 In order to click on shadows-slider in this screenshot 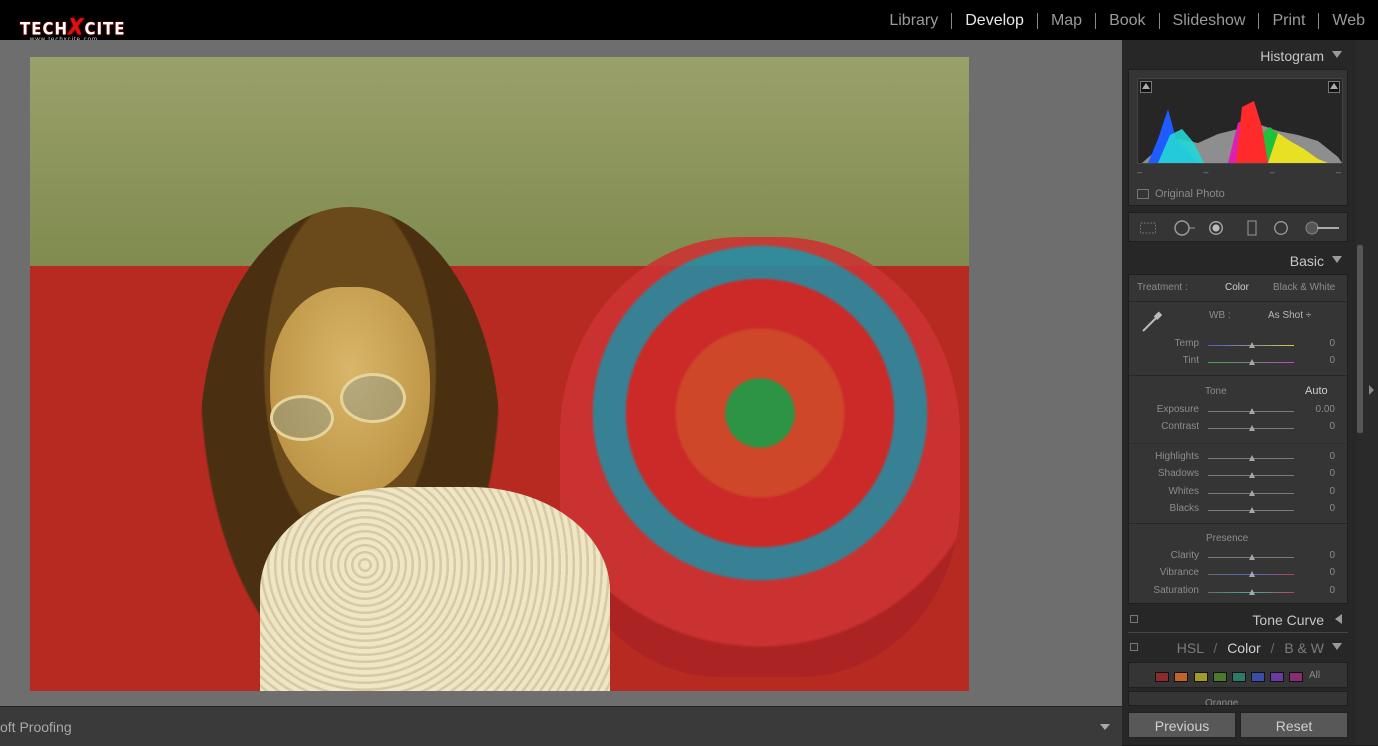, I will do `click(1251, 475)`.